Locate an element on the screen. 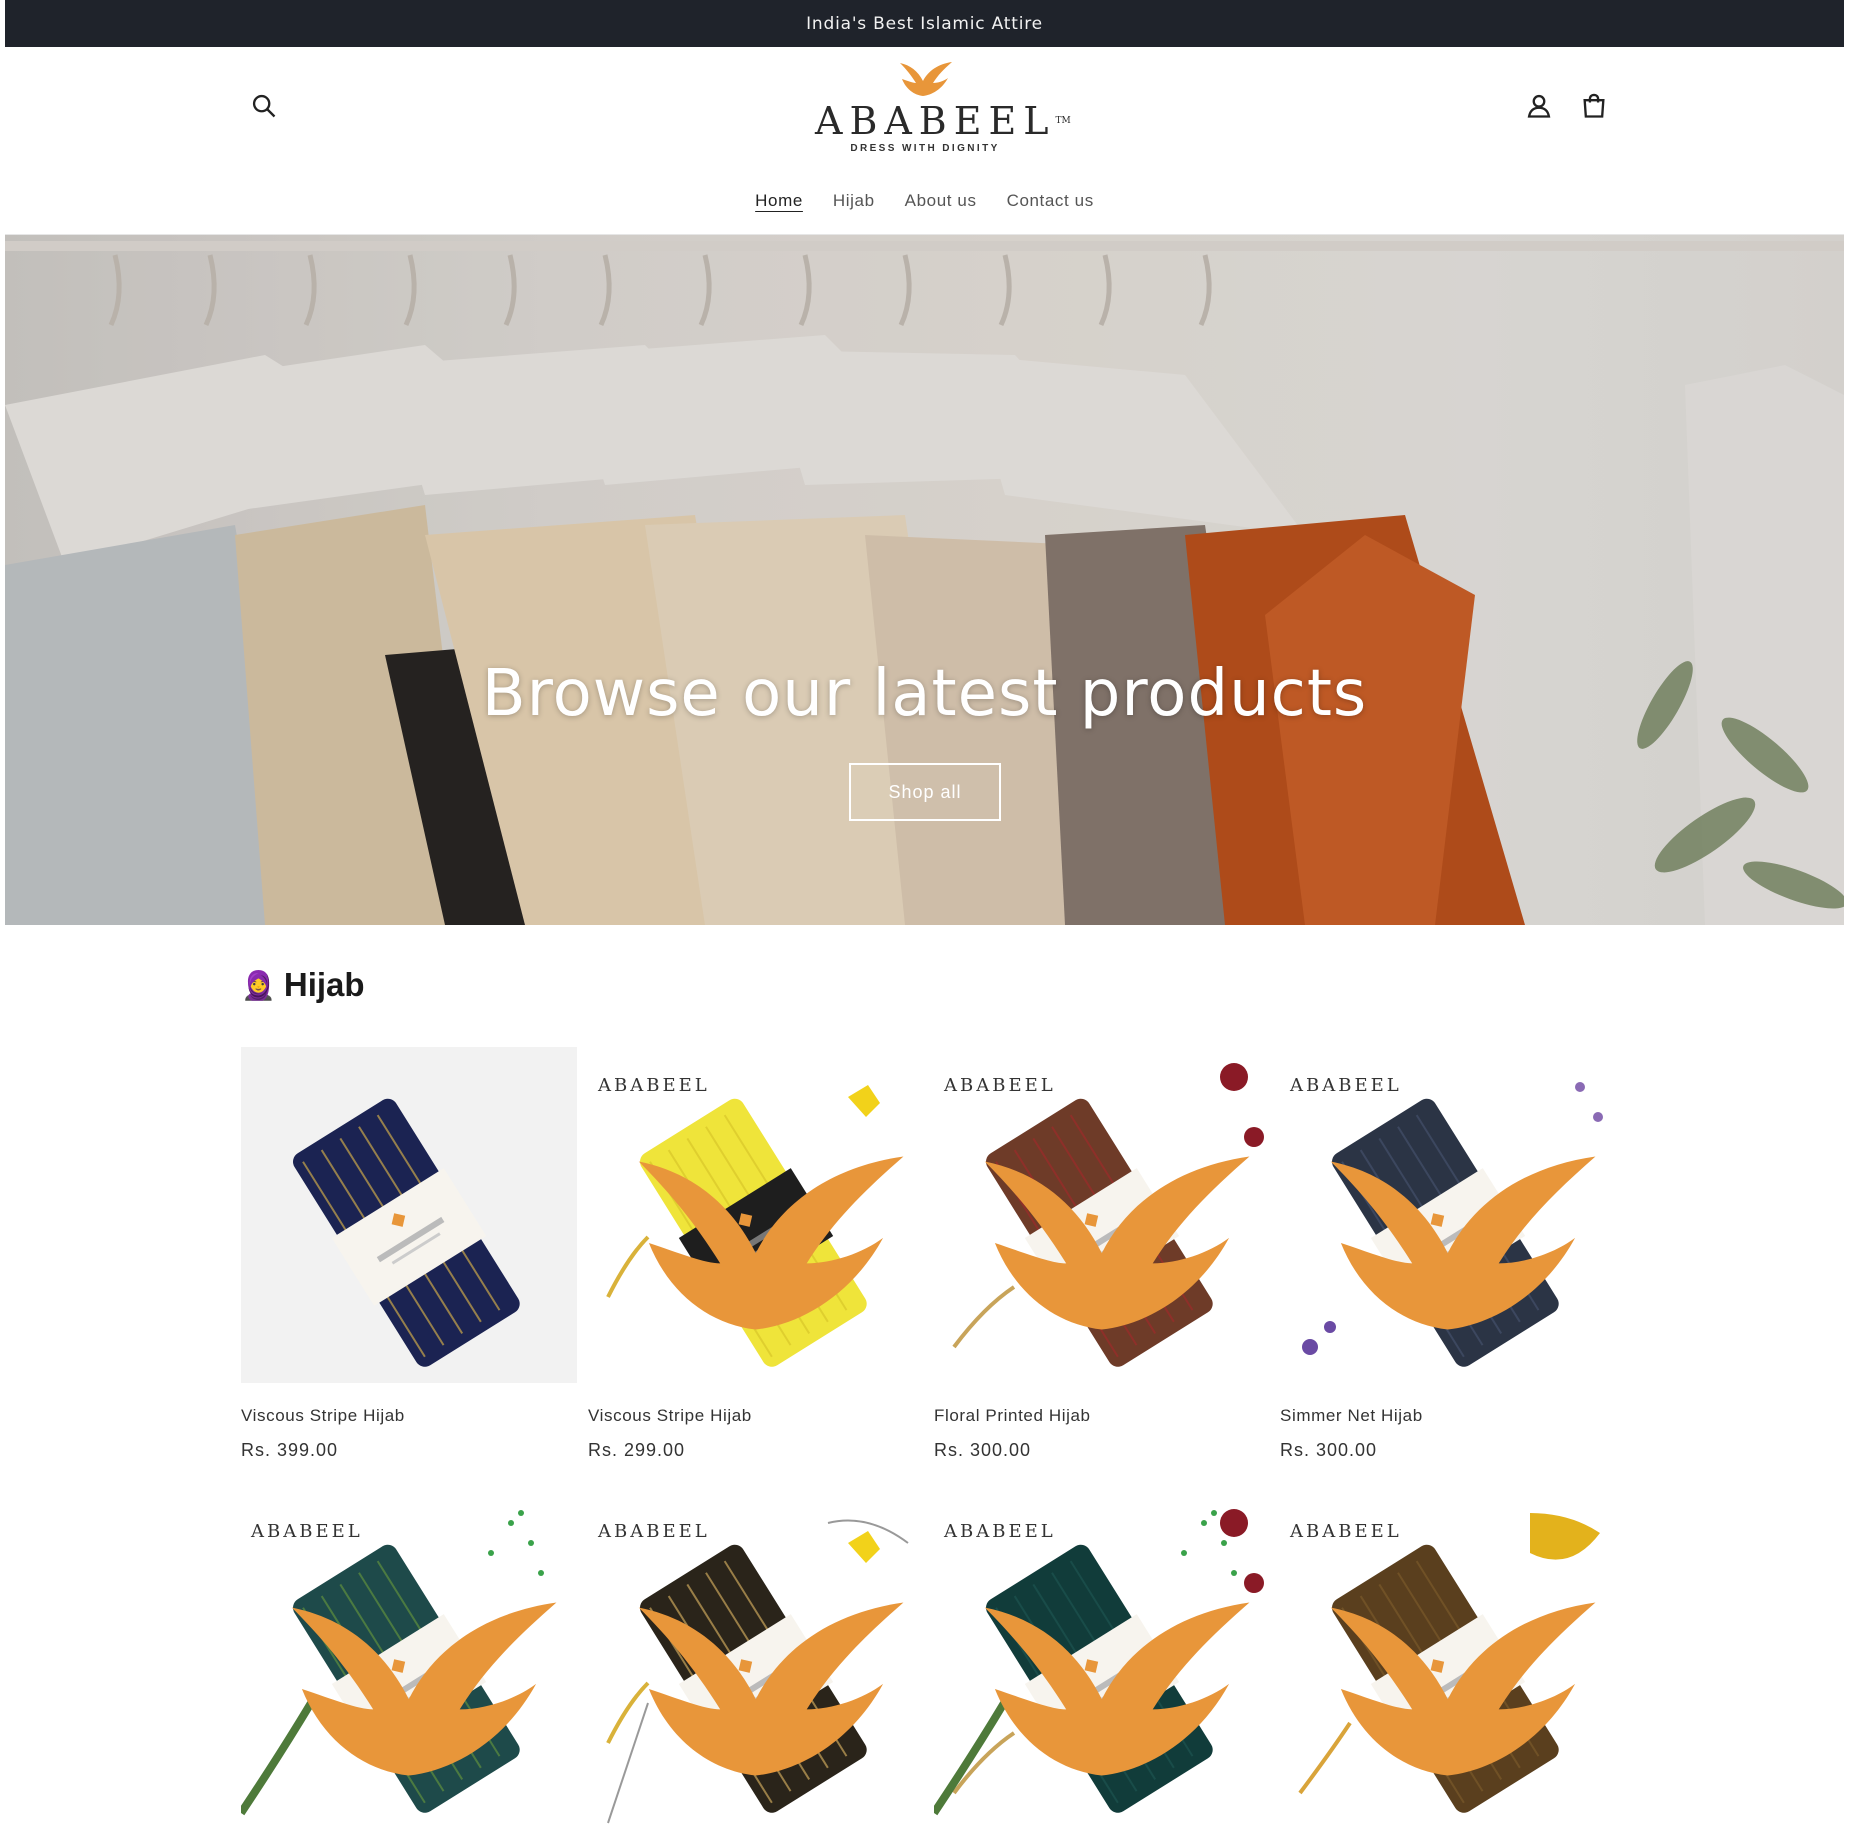 The height and width of the screenshot is (1833, 1849). hero-title: Browse our latest products is located at coordinates (924, 694).